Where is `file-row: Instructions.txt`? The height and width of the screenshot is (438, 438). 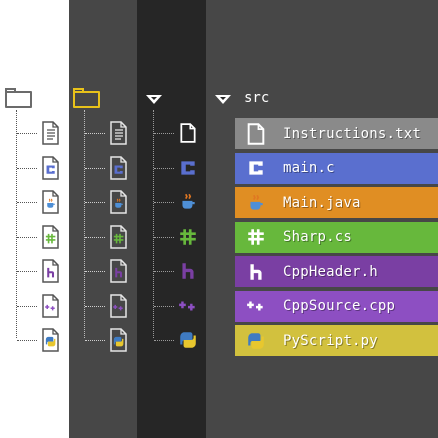
file-row: Instructions.txt is located at coordinates (336, 133).